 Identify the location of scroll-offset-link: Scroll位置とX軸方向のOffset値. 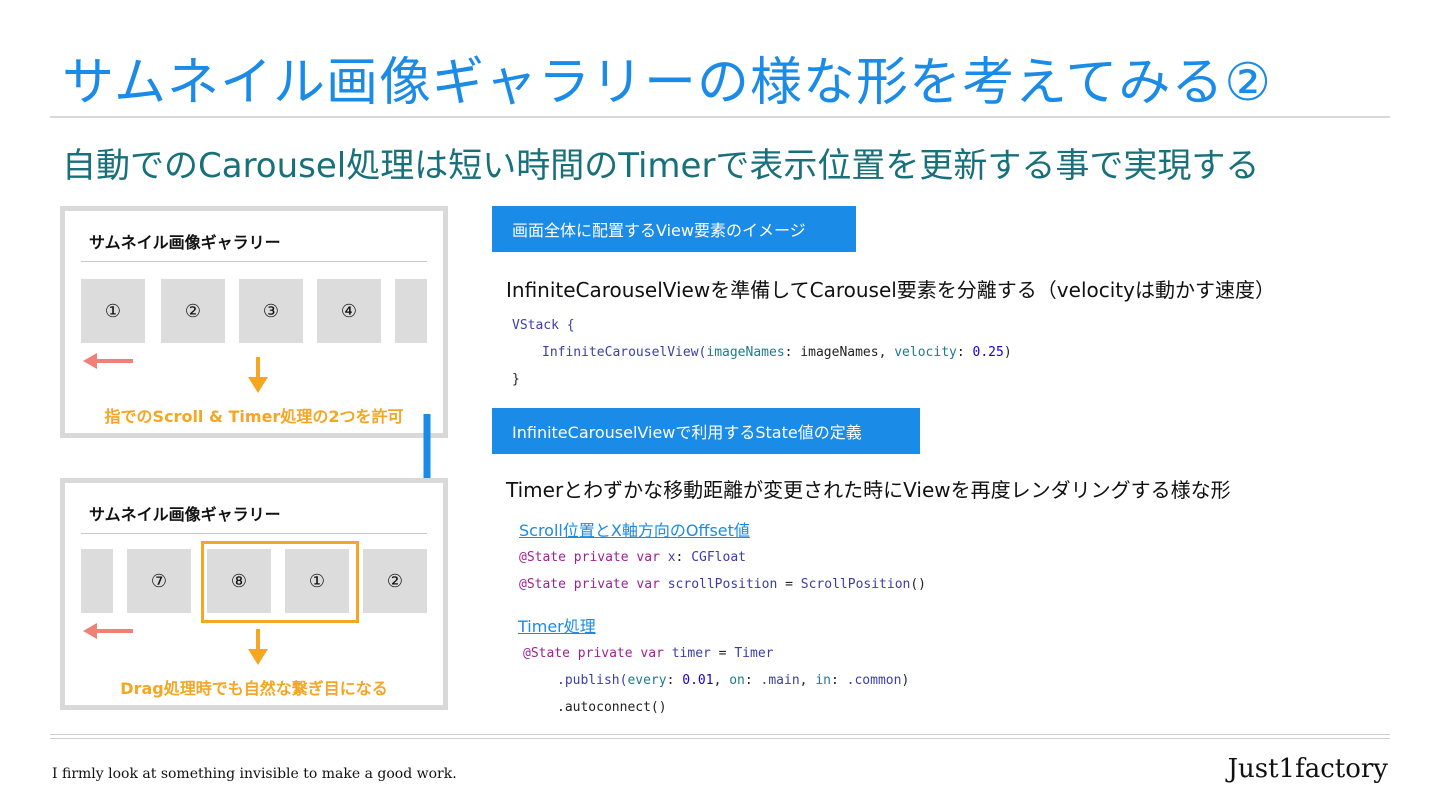
(634, 529).